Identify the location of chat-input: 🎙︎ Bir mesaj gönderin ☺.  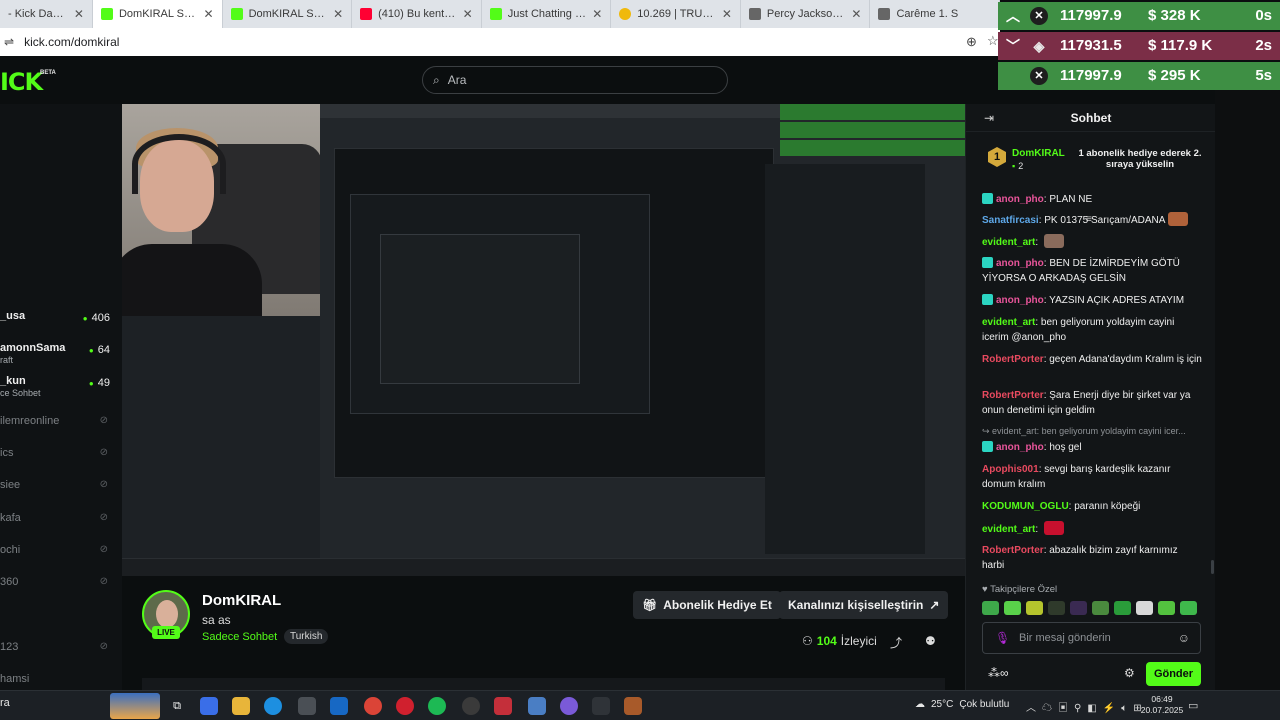
(1091, 638).